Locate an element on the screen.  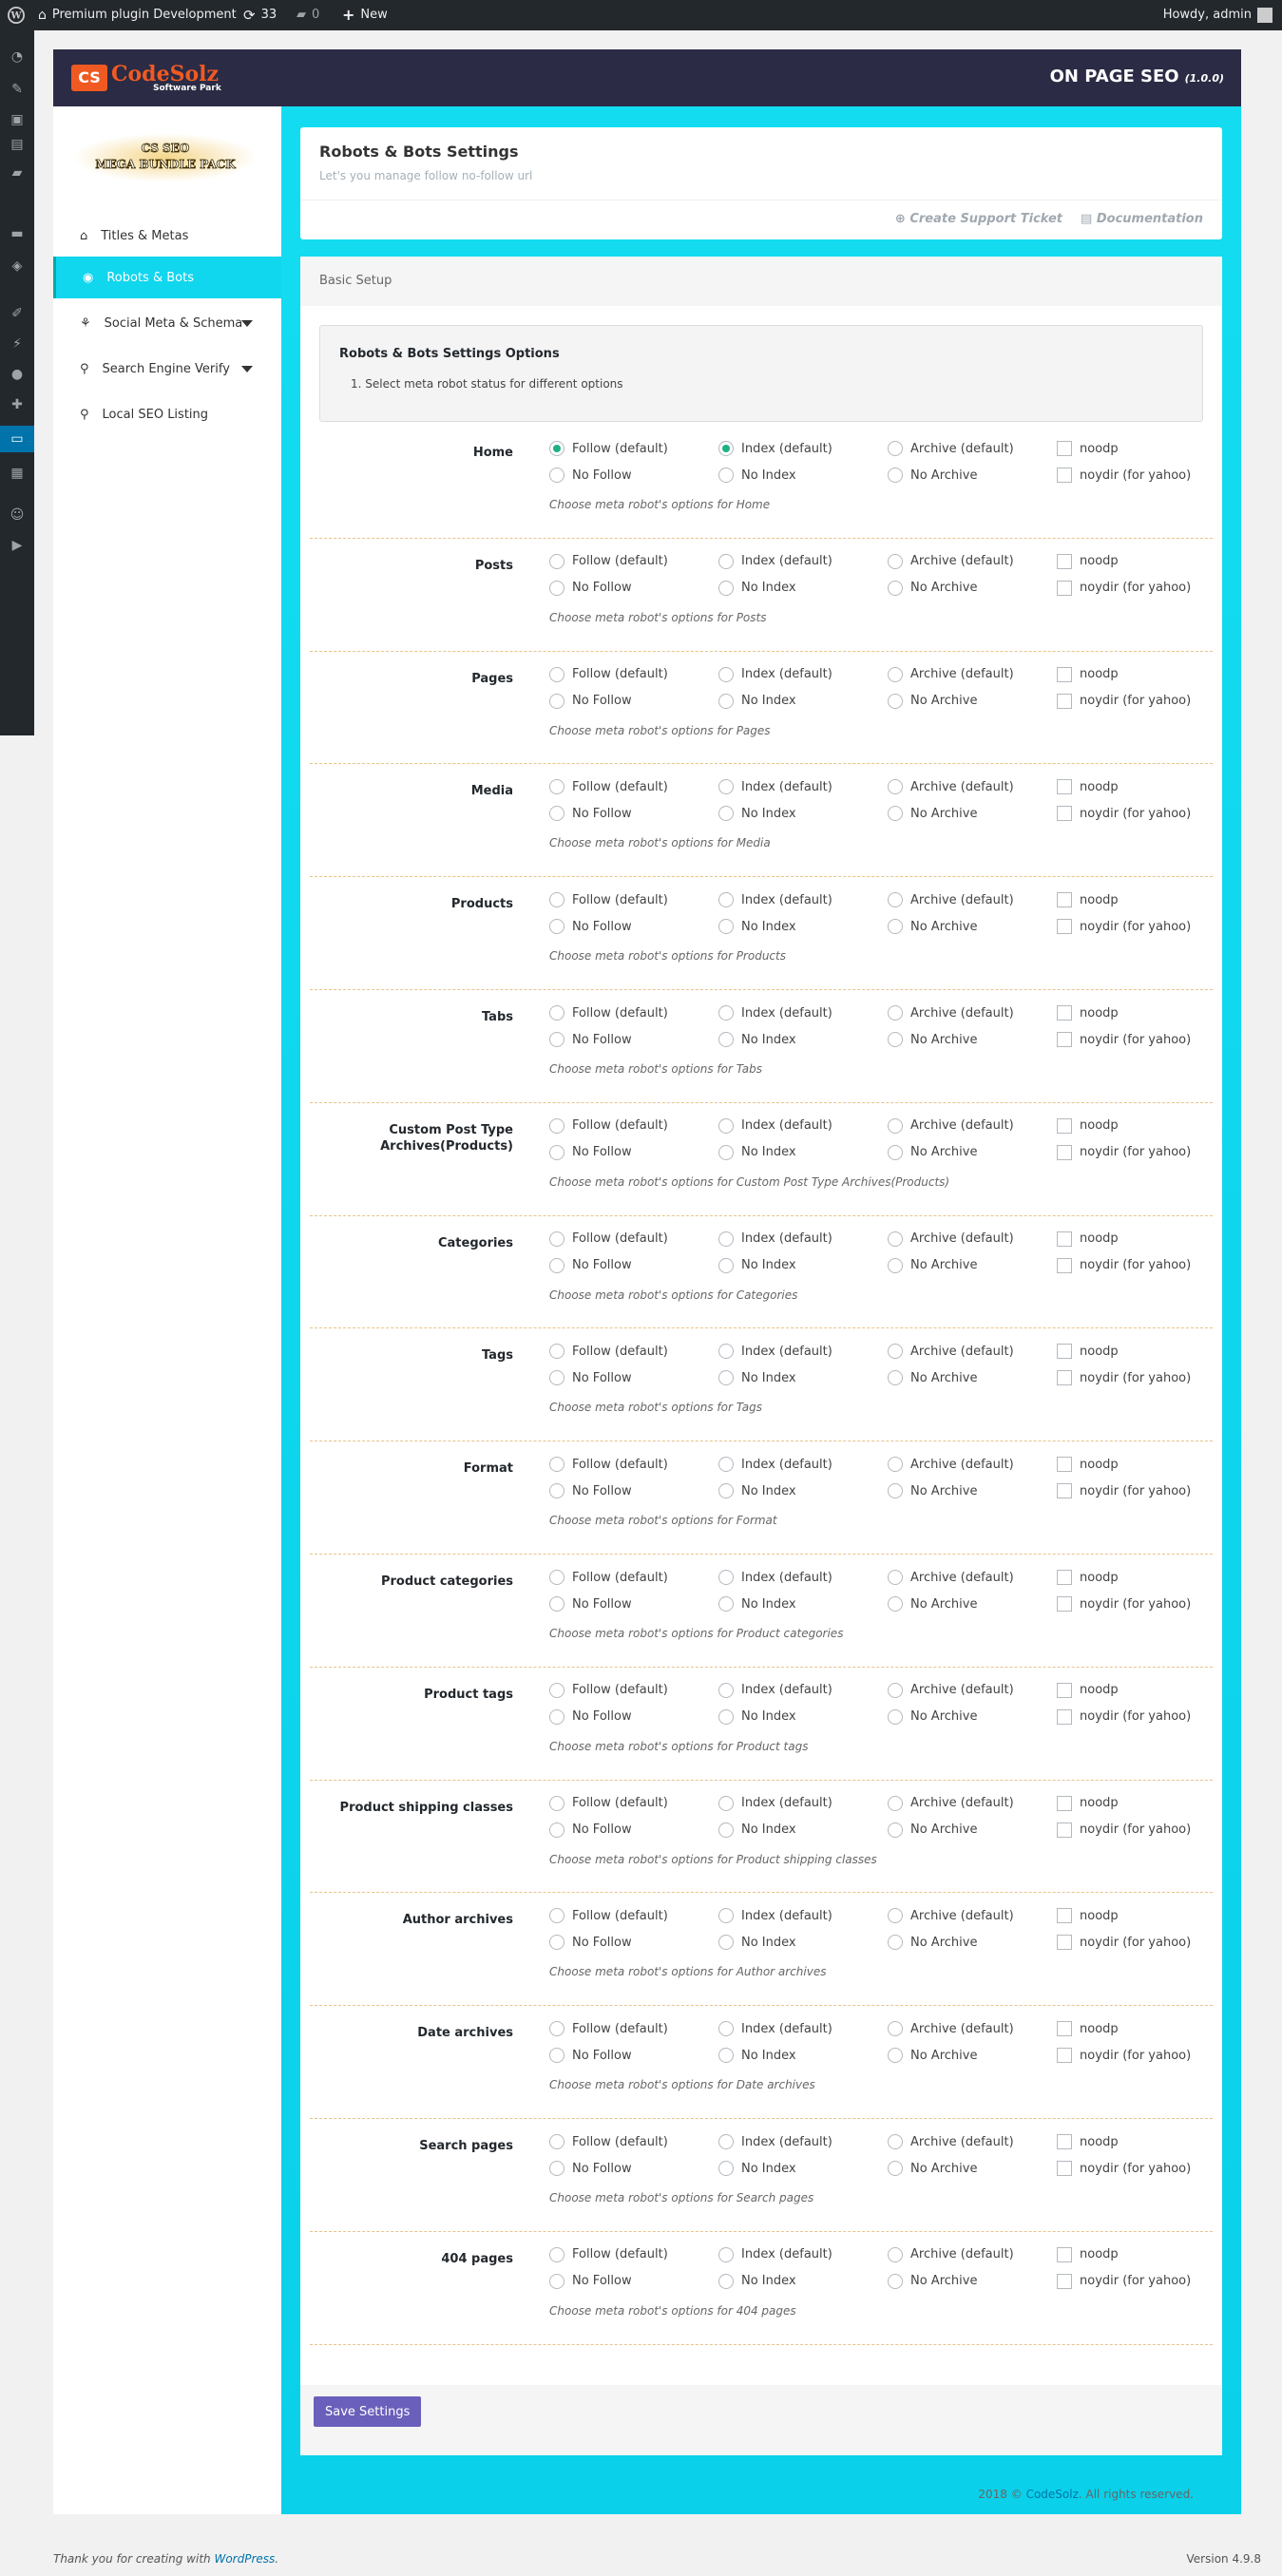
collapse-menu-icon: ▶ is located at coordinates (17, 545).